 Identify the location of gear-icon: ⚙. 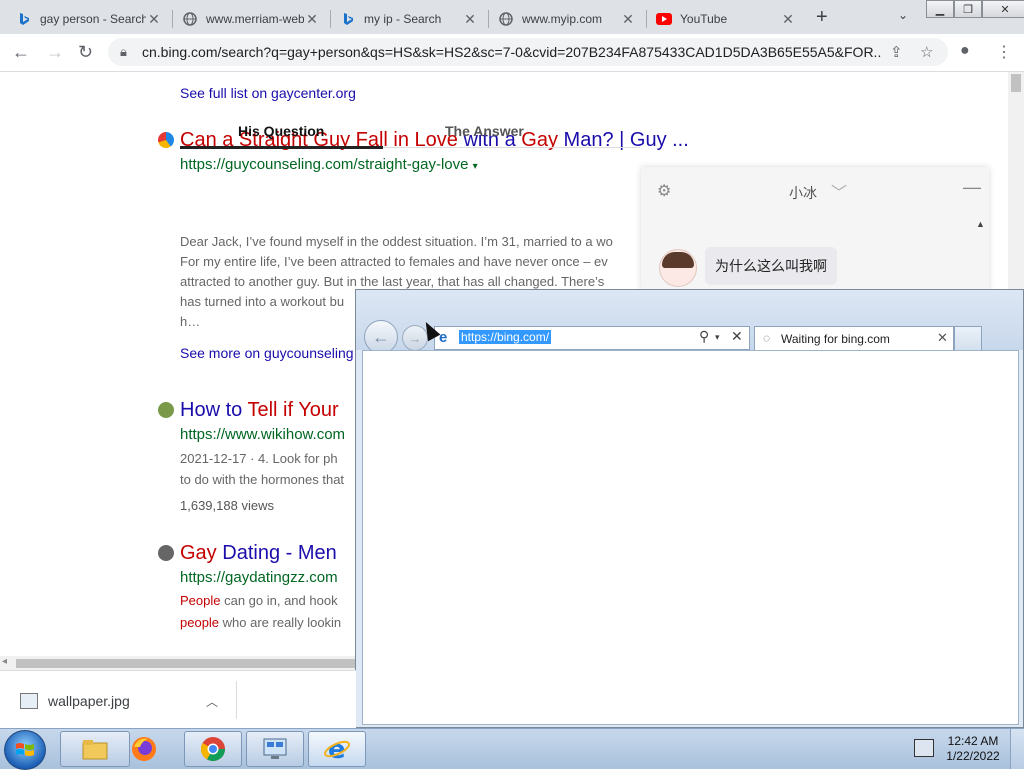
(664, 191).